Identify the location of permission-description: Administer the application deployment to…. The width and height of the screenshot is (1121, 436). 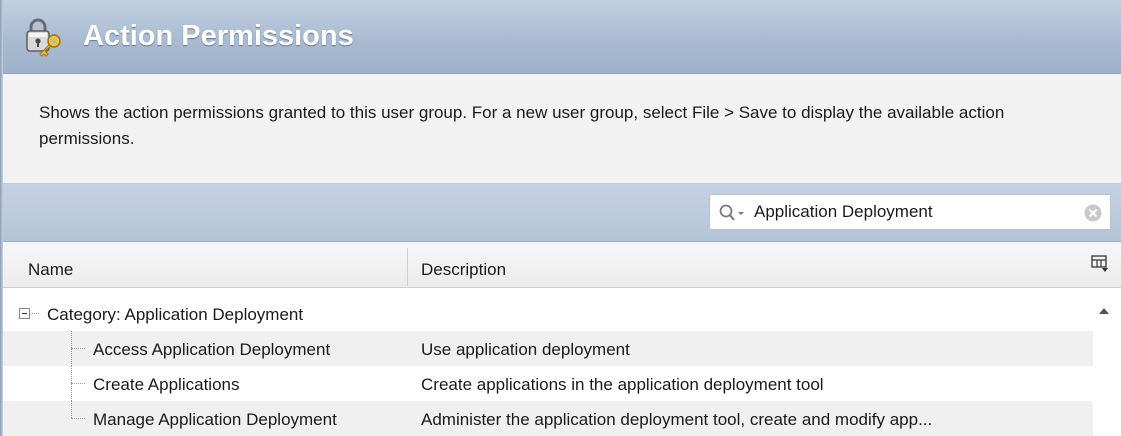
(677, 419).